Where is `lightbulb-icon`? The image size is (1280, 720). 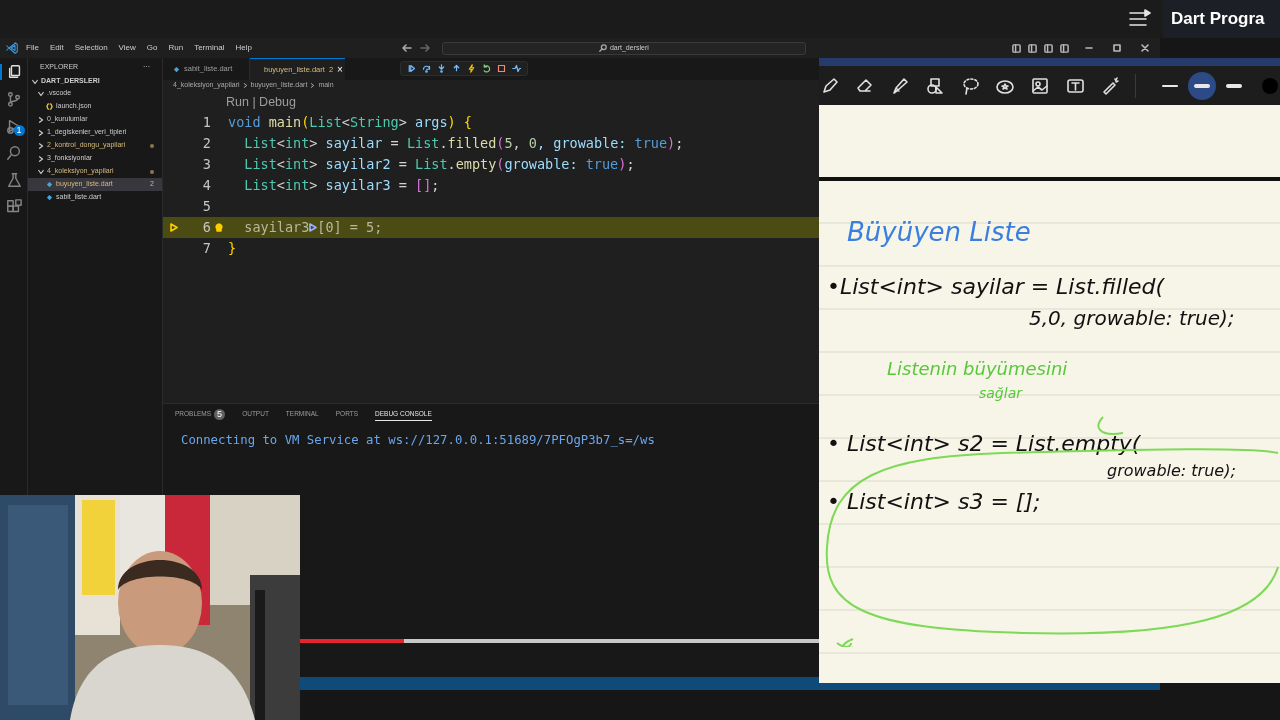 lightbulb-icon is located at coordinates (218, 227).